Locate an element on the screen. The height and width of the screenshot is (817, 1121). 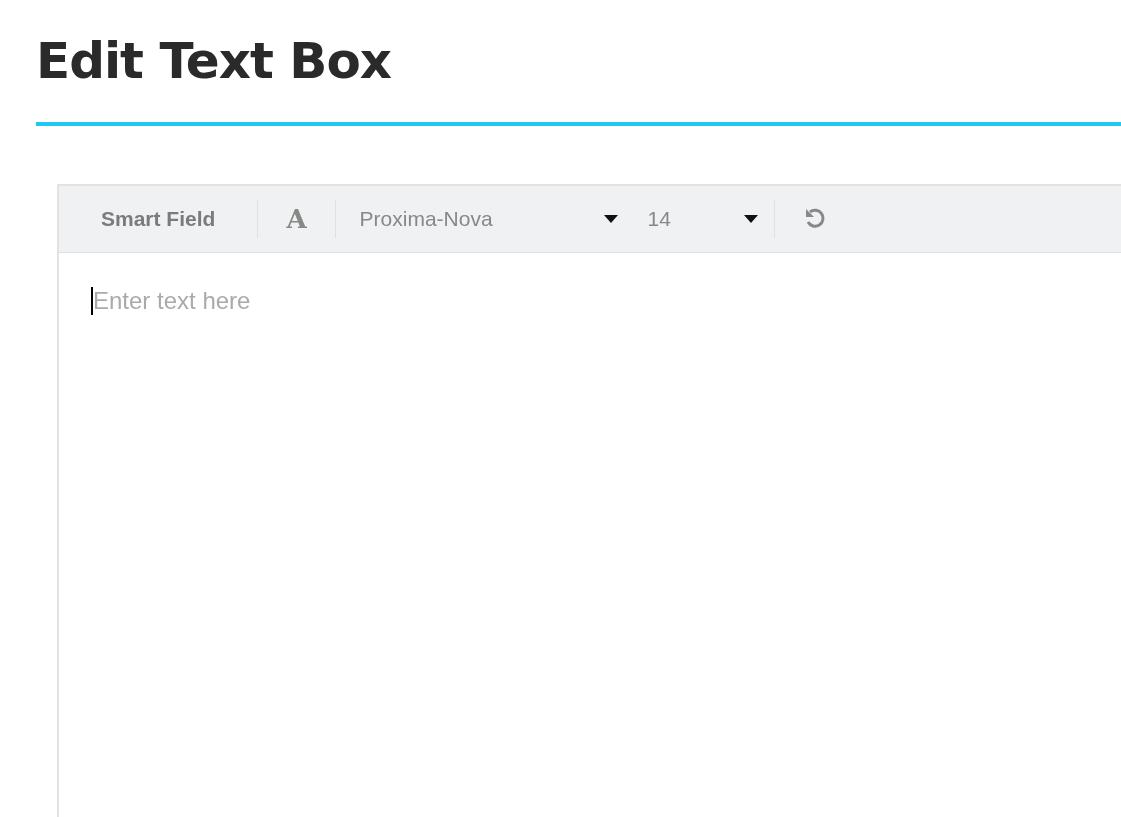
font-family-dropdown: Proxima-Nova is located at coordinates (488, 219).